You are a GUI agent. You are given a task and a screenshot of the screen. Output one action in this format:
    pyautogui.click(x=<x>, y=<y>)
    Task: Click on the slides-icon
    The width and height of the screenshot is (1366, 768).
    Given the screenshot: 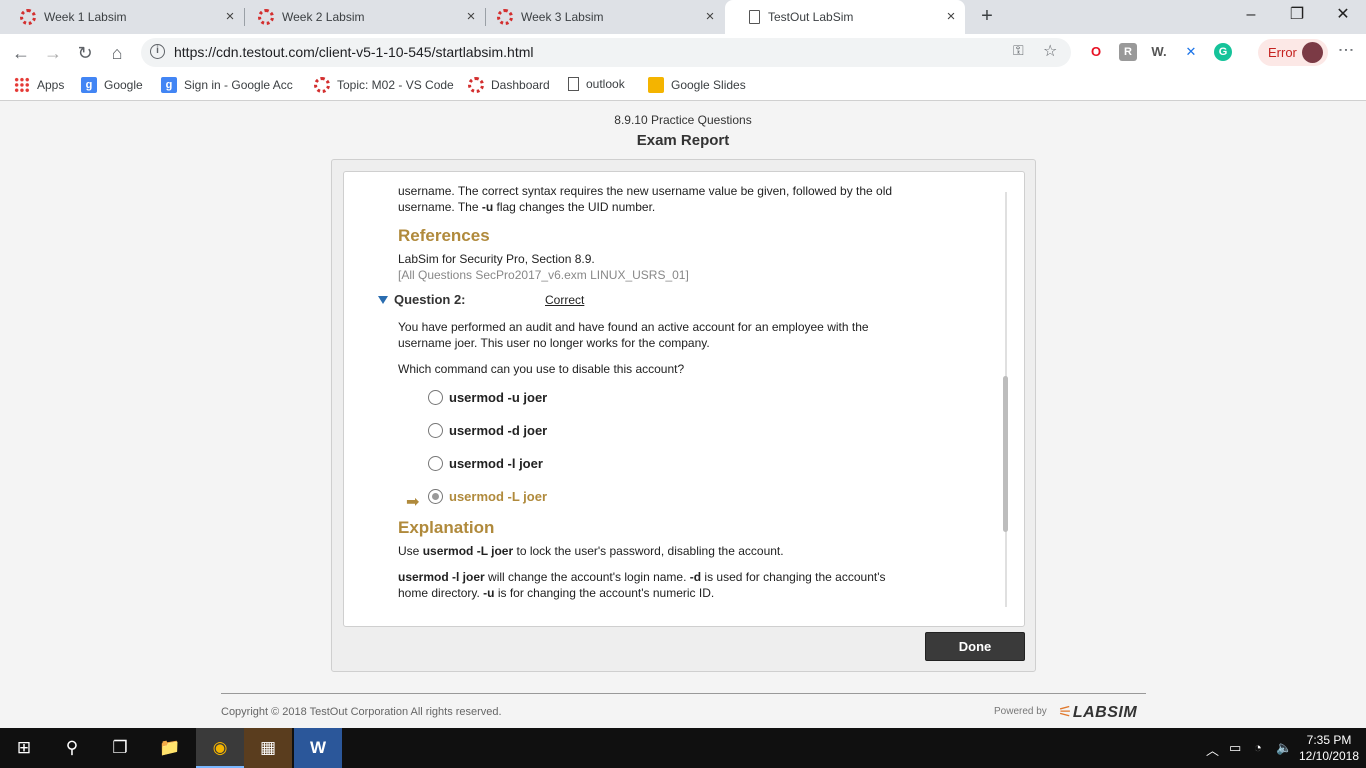 What is the action you would take?
    pyautogui.click(x=656, y=85)
    